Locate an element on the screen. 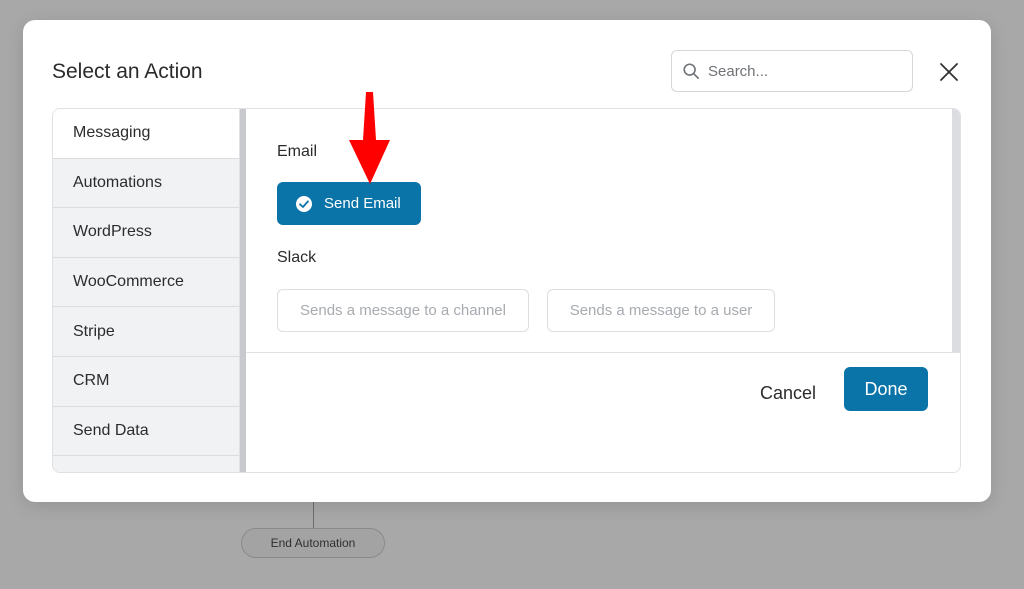 Image resolution: width=1024 pixels, height=589 pixels. sidebar-item-label: WooCommerce is located at coordinates (128, 282).